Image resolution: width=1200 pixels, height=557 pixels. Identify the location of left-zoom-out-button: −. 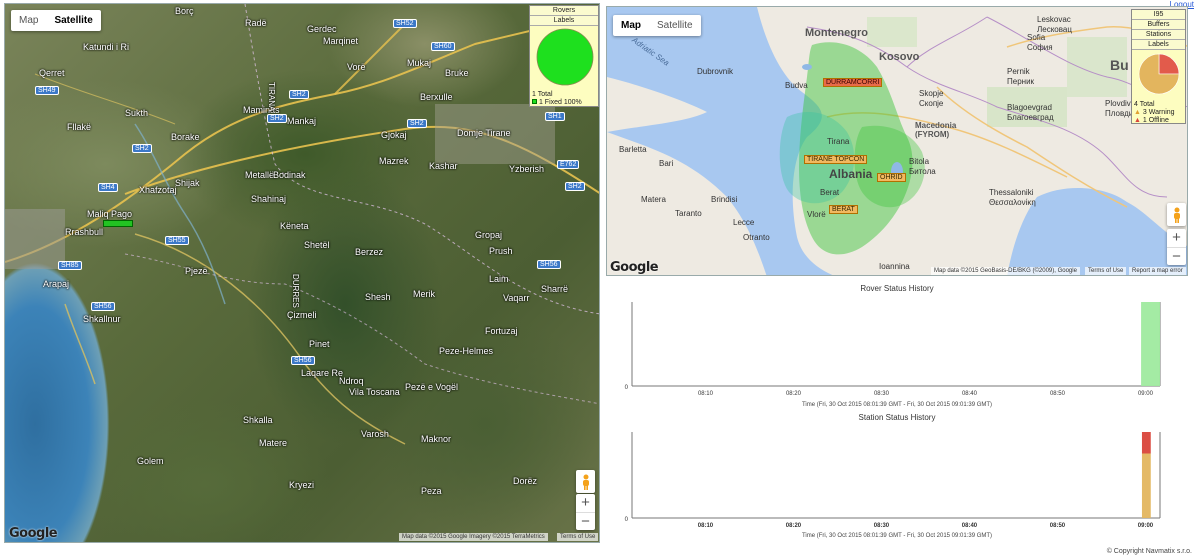
(585, 521).